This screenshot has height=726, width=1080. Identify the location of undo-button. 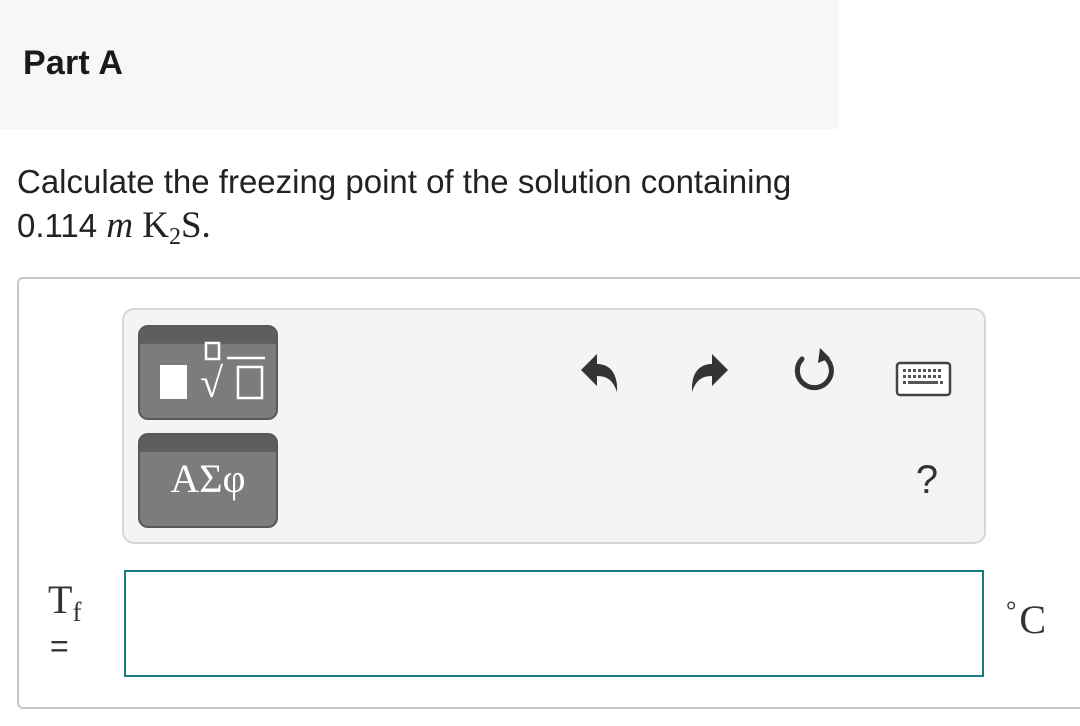
(600, 373).